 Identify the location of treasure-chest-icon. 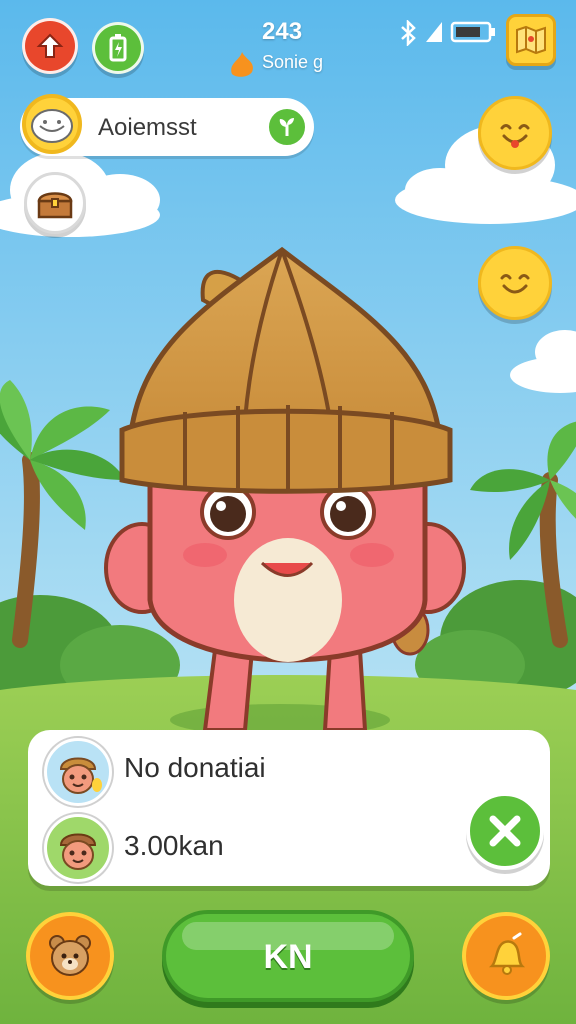
(55, 205).